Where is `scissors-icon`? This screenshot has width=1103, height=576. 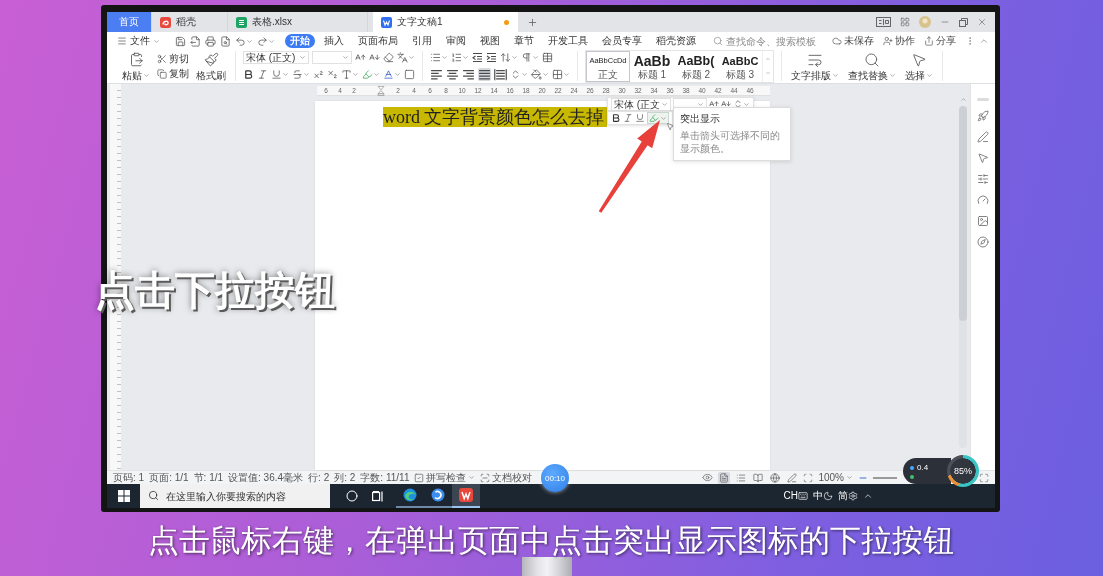
scissors-icon is located at coordinates (162, 58).